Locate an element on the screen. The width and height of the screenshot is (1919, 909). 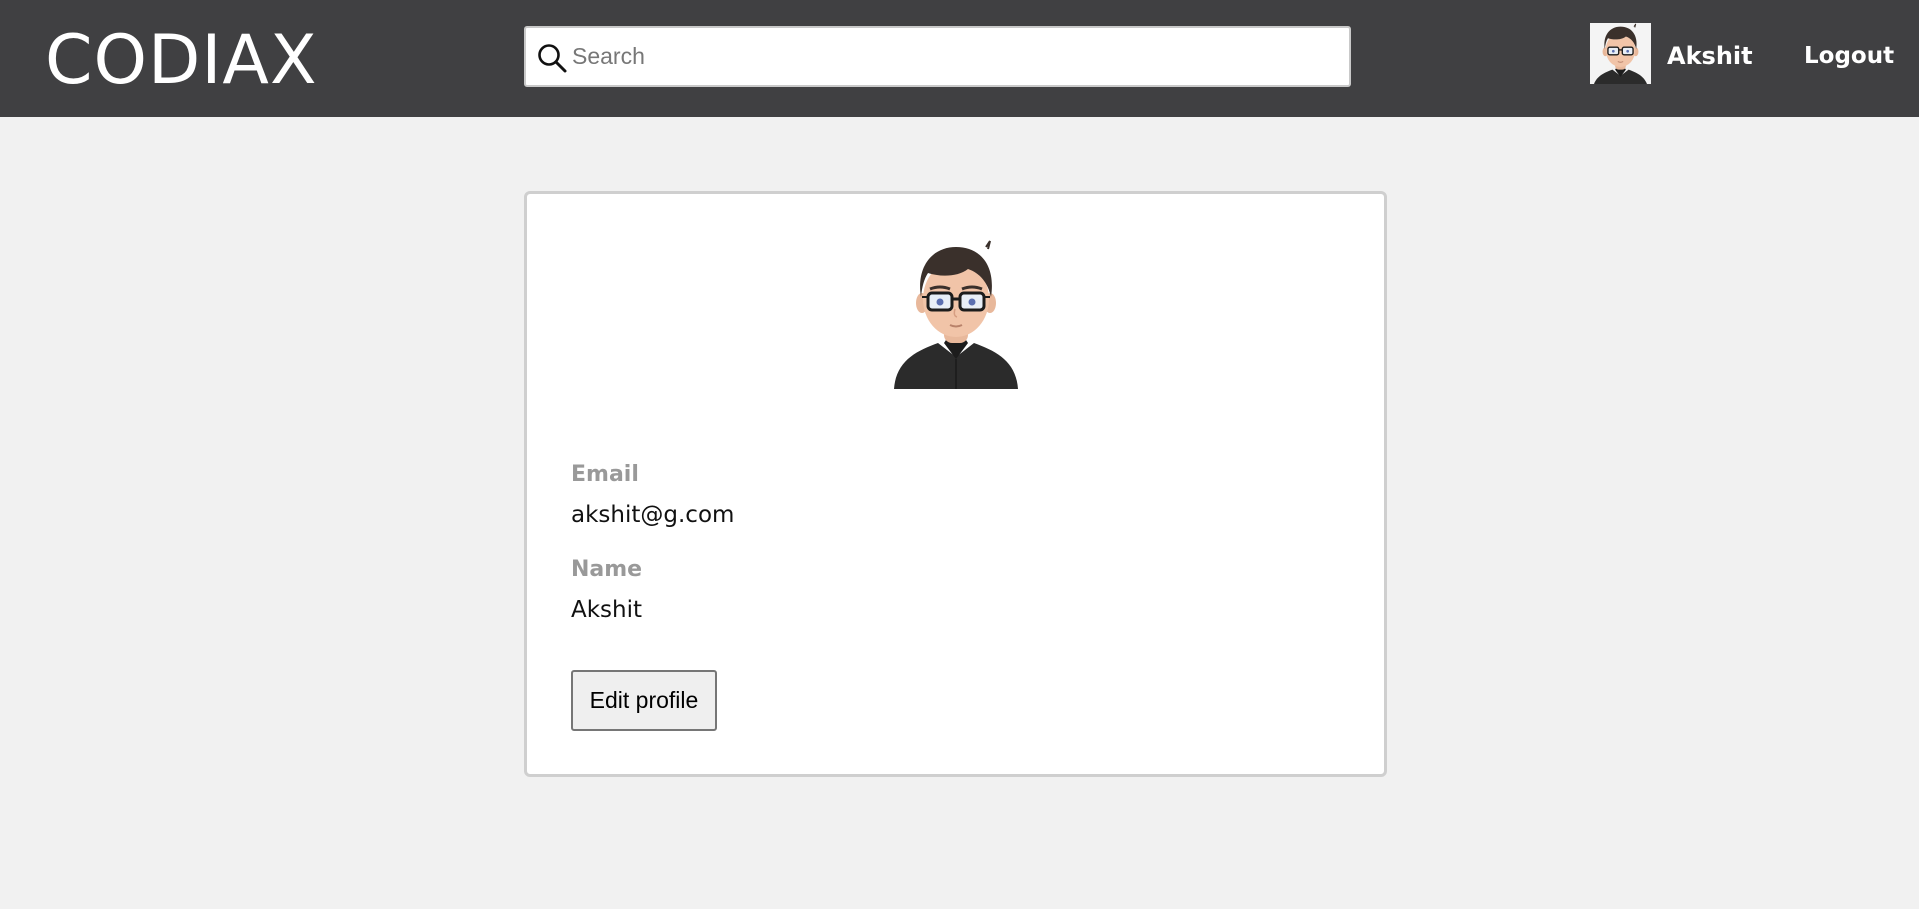
search-icon is located at coordinates (552, 58).